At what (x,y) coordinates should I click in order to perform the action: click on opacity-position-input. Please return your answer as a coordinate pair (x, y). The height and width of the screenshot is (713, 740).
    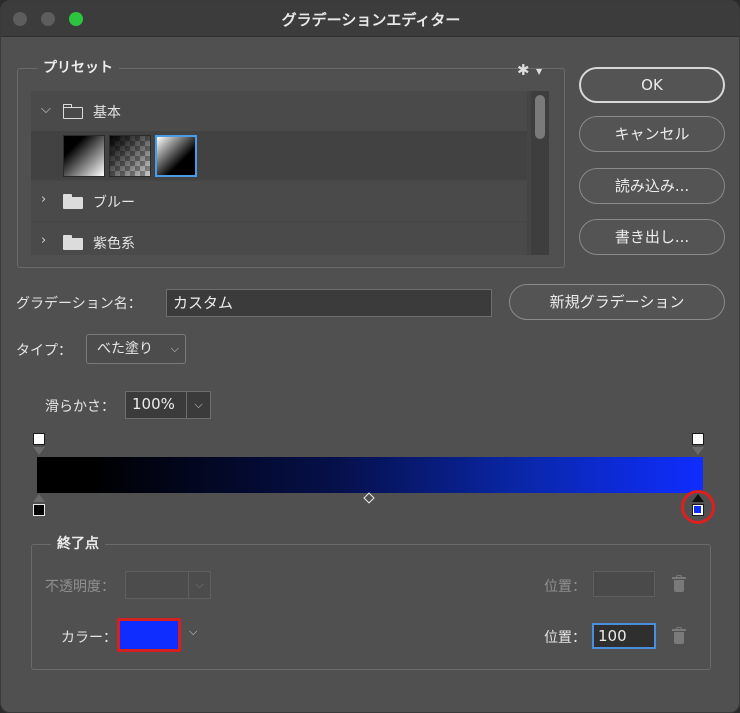
    Looking at the image, I should click on (624, 584).